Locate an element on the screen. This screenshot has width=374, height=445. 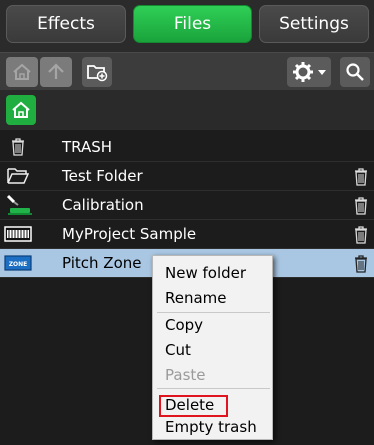
new-folder-icon is located at coordinates (97, 73).